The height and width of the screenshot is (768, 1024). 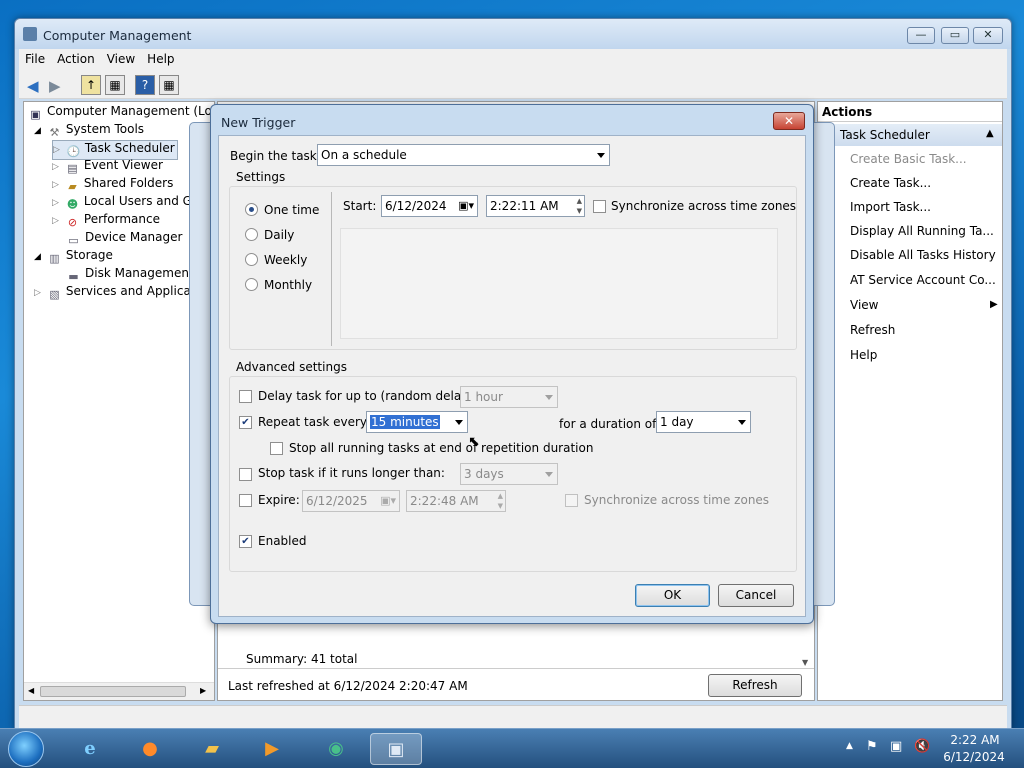 I want to click on expire-label: Expire:, so click(x=279, y=500).